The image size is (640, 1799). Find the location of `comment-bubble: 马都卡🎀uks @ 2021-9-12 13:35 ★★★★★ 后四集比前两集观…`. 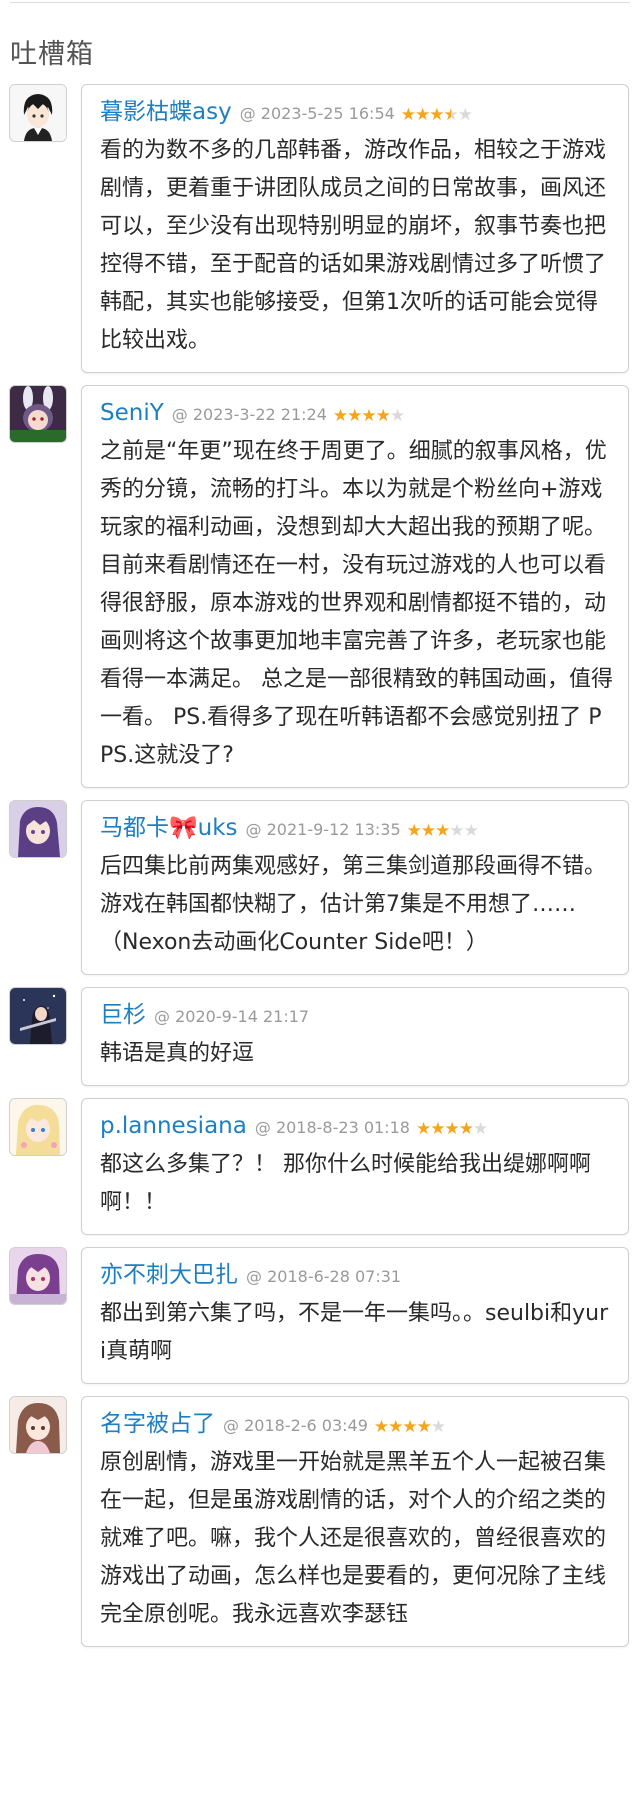

comment-bubble: 马都卡🎀uks @ 2021-9-12 13:35 ★★★★★ 后四集比前两集观… is located at coordinates (355, 887).